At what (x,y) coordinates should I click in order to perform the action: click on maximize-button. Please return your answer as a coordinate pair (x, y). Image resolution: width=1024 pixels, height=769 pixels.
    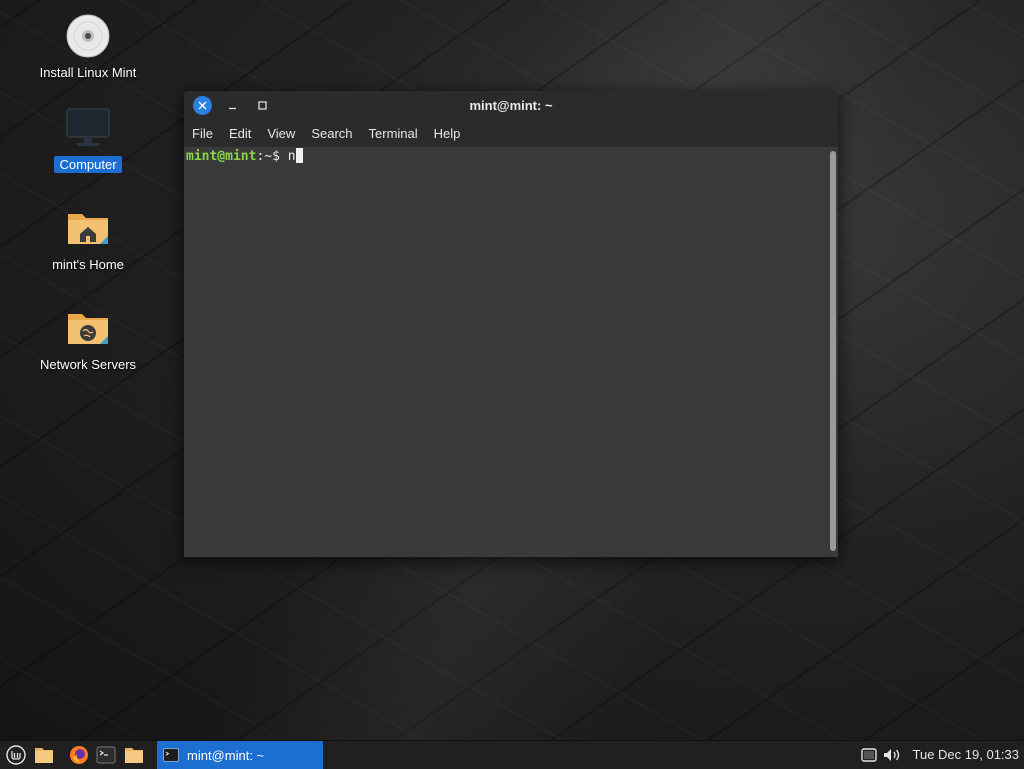
    Looking at the image, I should click on (262, 105).